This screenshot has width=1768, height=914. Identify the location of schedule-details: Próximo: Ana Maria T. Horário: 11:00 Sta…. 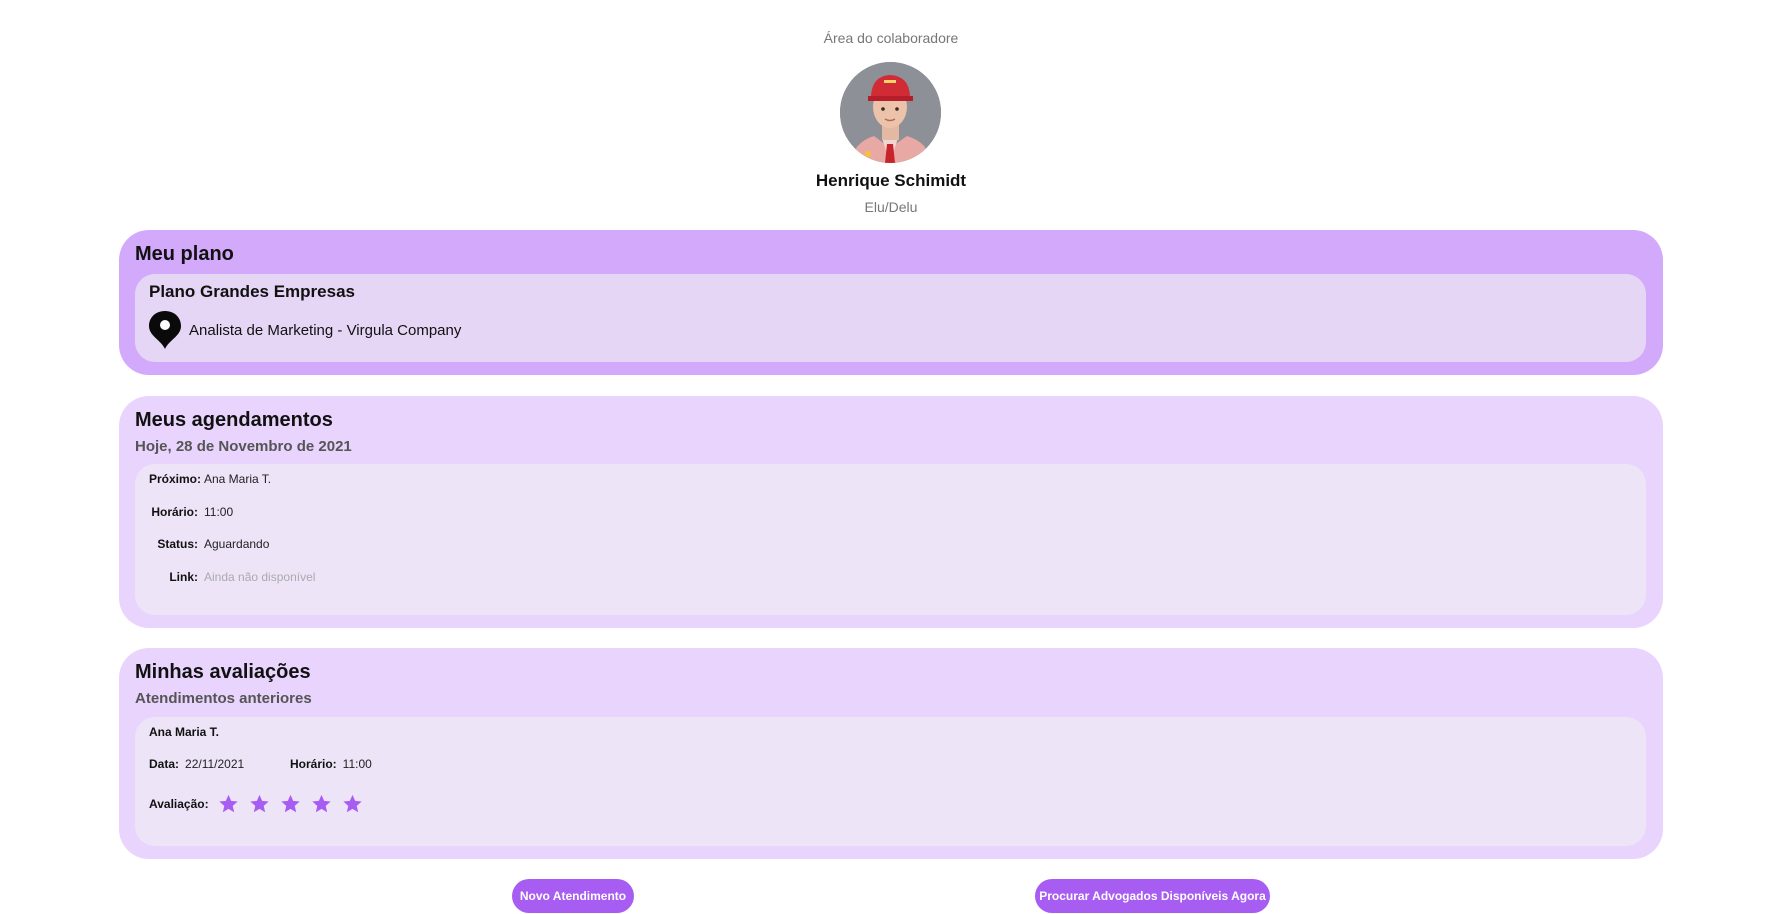
(890, 539).